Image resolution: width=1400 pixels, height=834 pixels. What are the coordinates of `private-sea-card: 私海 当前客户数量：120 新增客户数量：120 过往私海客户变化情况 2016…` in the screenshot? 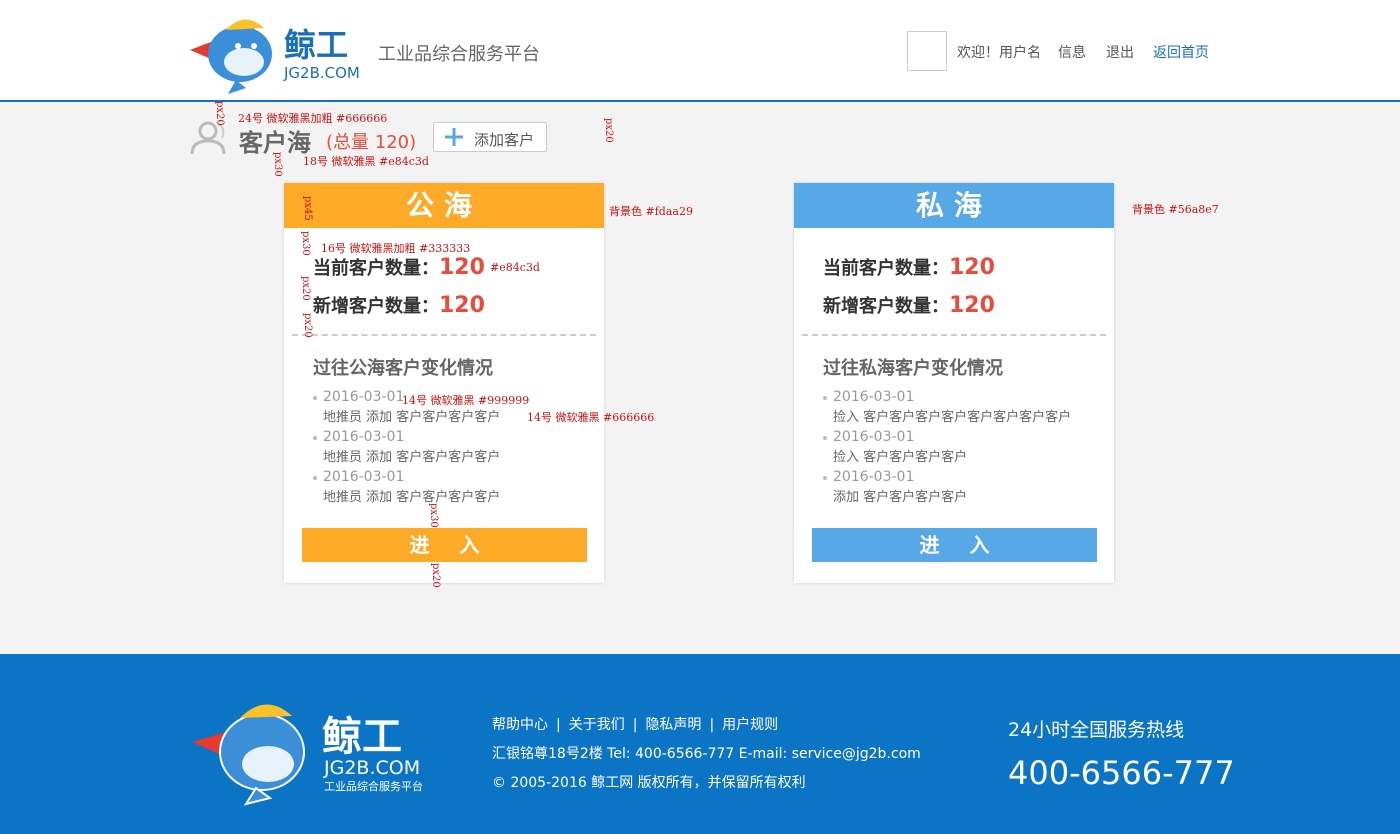 It's located at (954, 383).